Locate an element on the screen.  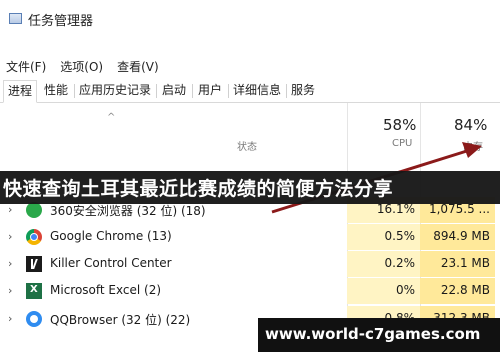
process-row: › X Microsoft Excel (2) 0% 22.8 MB is located at coordinates (250, 291).